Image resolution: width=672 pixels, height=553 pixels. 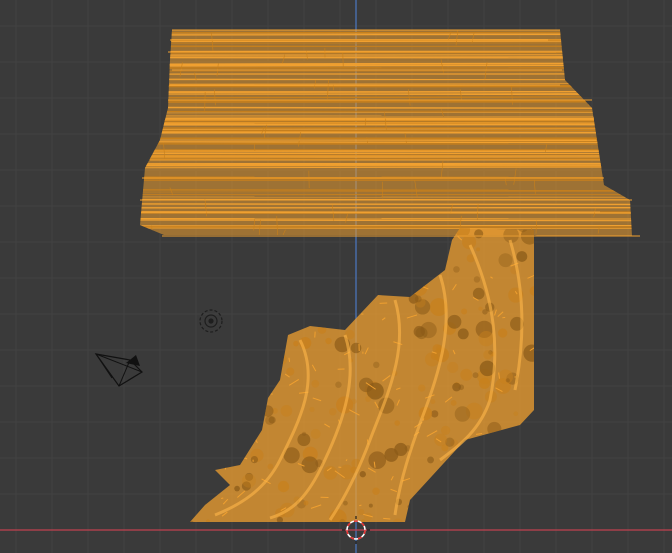 I want to click on light-icon, so click(x=211, y=321).